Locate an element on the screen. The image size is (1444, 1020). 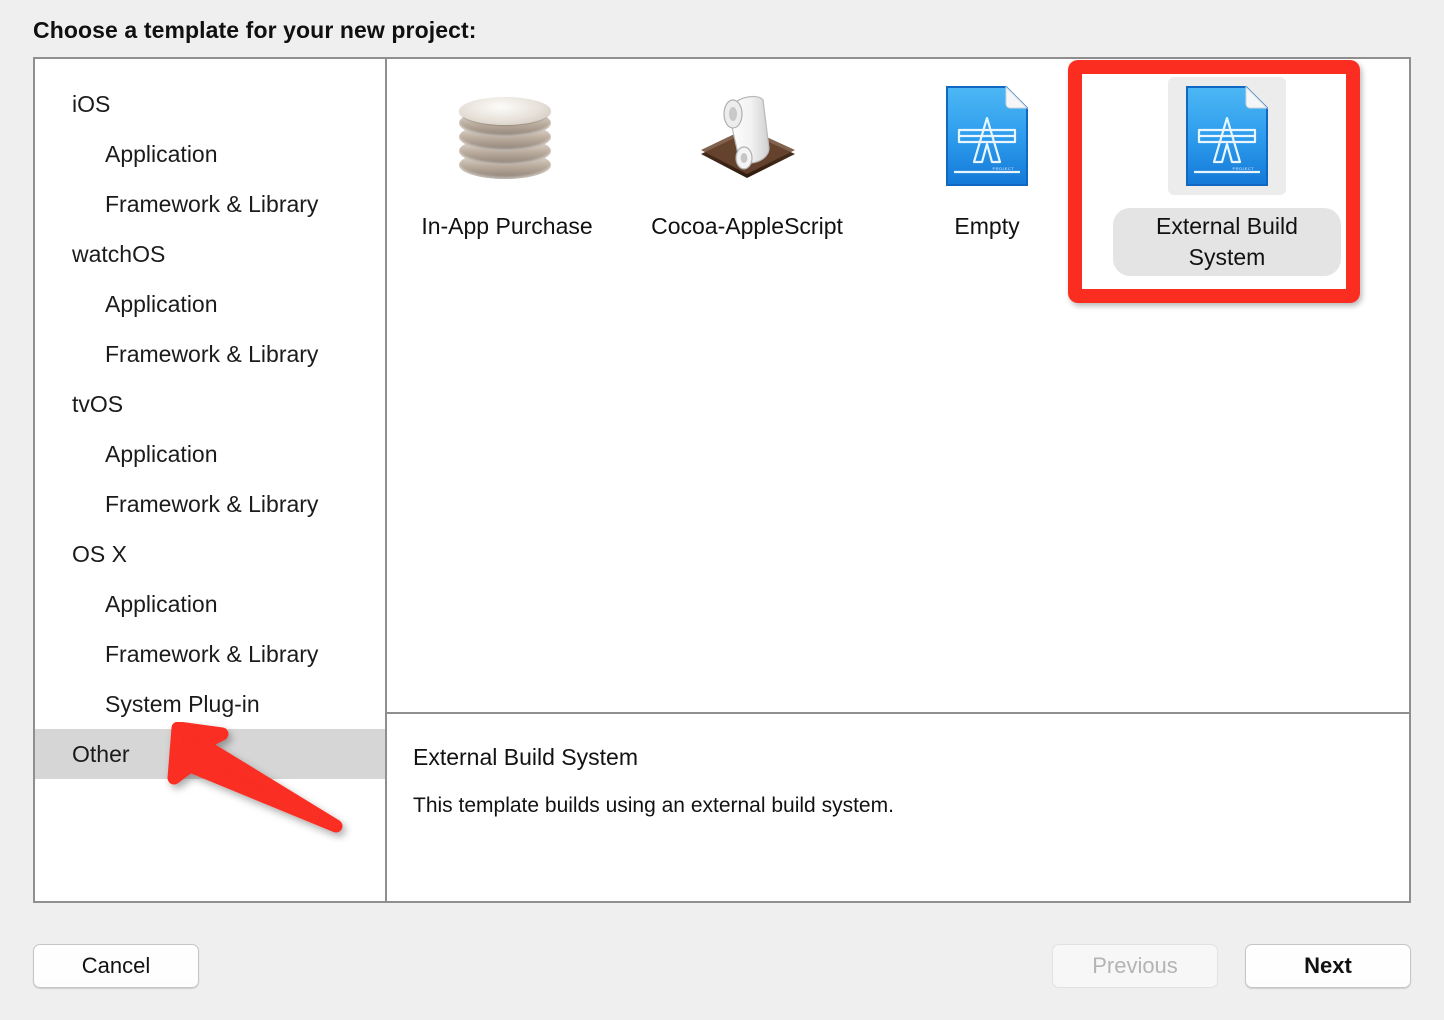
previous-button: Previous is located at coordinates (1135, 966).